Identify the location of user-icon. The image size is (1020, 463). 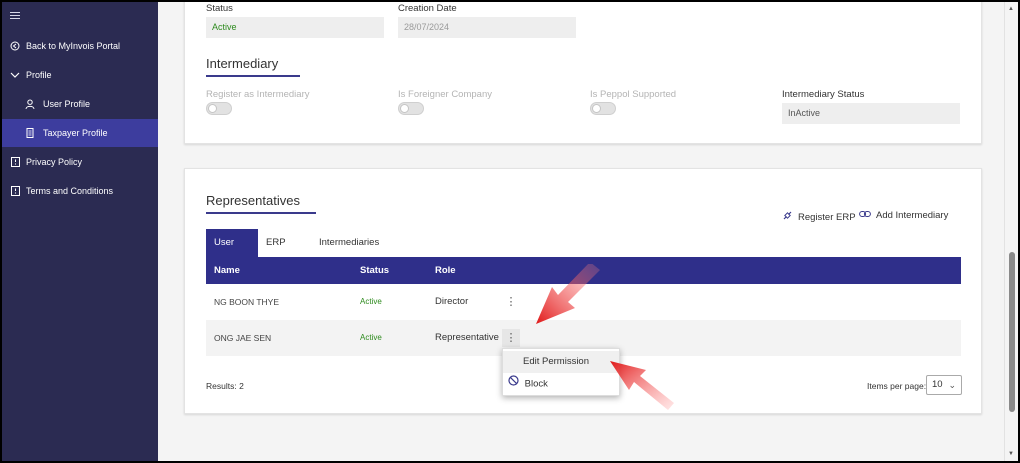
(30, 104).